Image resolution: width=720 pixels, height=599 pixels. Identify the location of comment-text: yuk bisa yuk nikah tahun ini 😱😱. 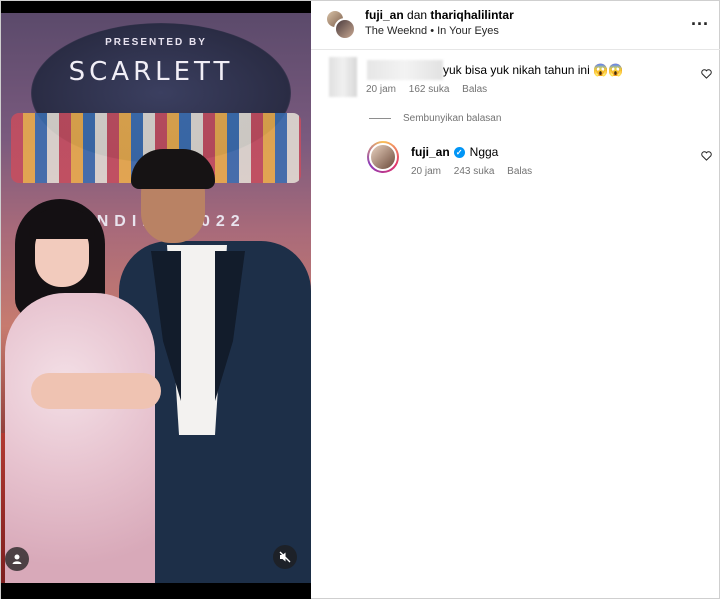
(533, 70).